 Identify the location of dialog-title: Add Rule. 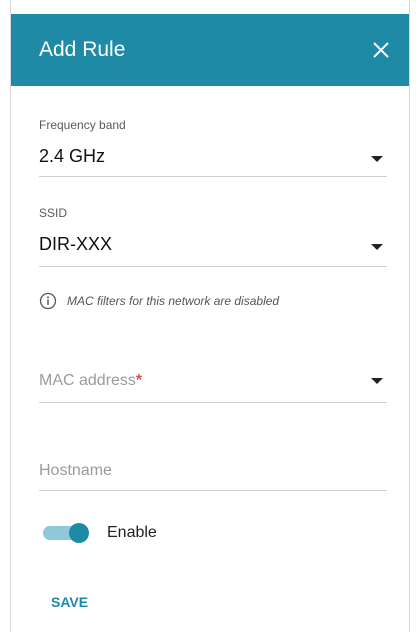
(82, 49).